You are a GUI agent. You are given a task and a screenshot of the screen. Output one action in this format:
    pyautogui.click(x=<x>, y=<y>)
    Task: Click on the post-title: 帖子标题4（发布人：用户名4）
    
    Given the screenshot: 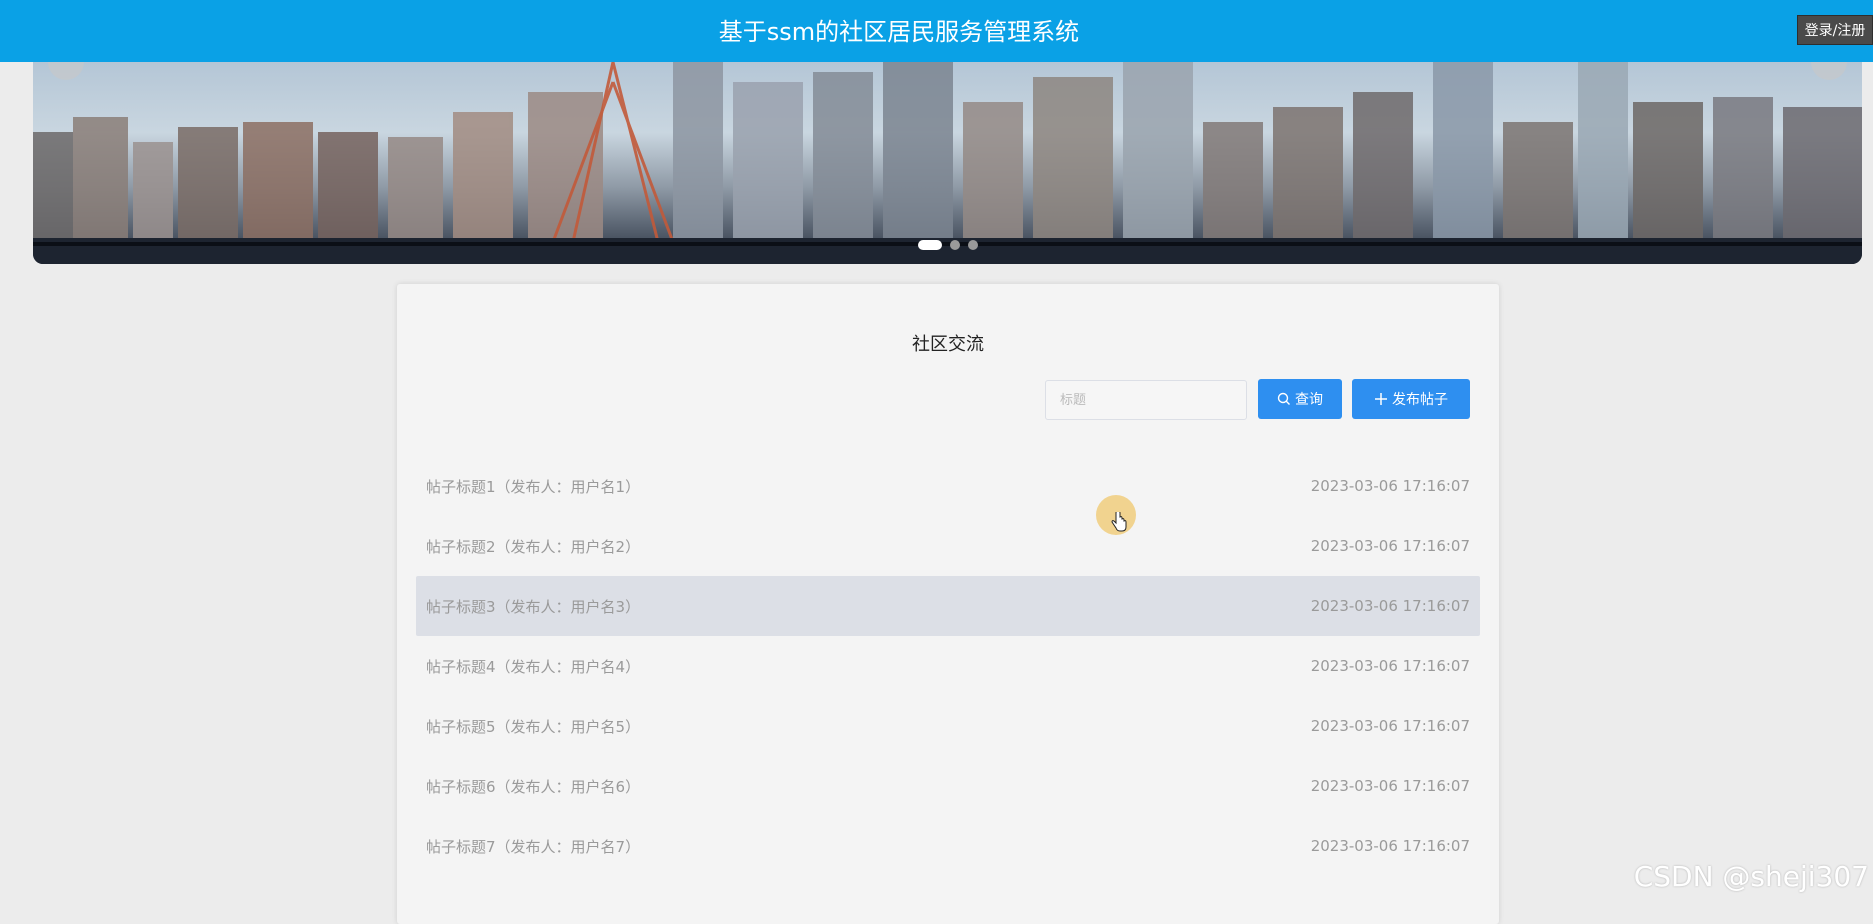 What is the action you would take?
    pyautogui.click(x=533, y=666)
    